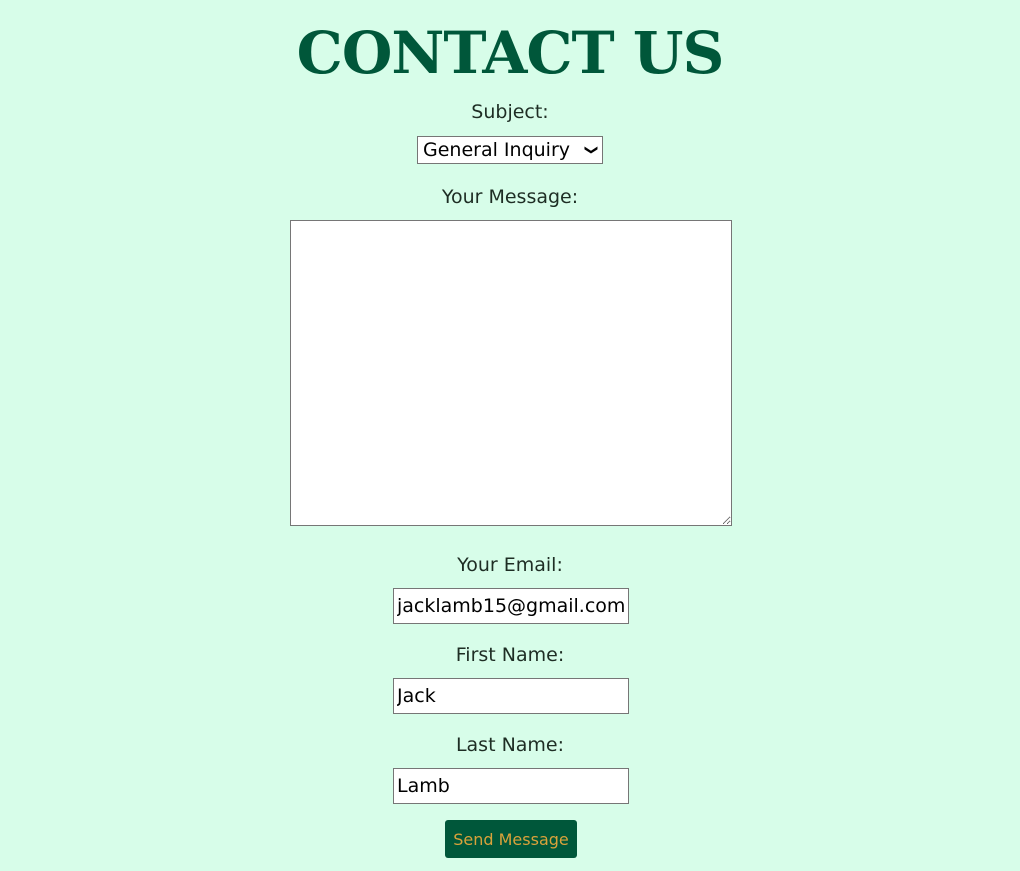 This screenshot has width=1020, height=871. Describe the element at coordinates (511, 786) in the screenshot. I see `last-name-field` at that location.